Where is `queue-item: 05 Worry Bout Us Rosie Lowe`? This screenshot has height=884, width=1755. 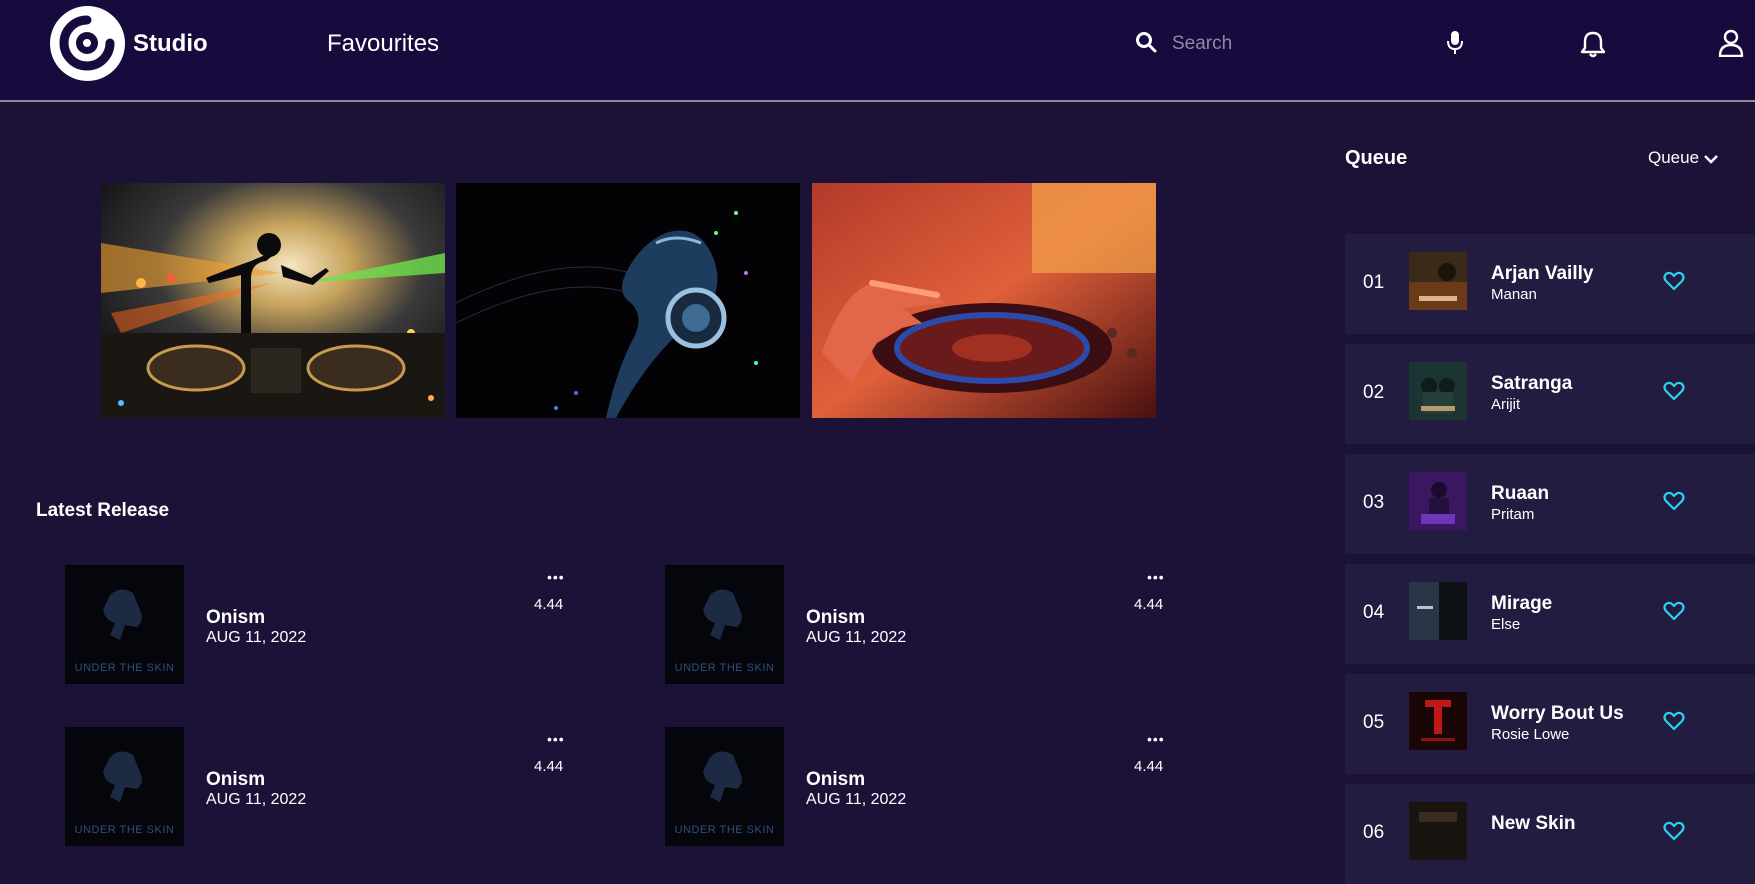
queue-item: 05 Worry Bout Us Rosie Lowe is located at coordinates (1550, 724).